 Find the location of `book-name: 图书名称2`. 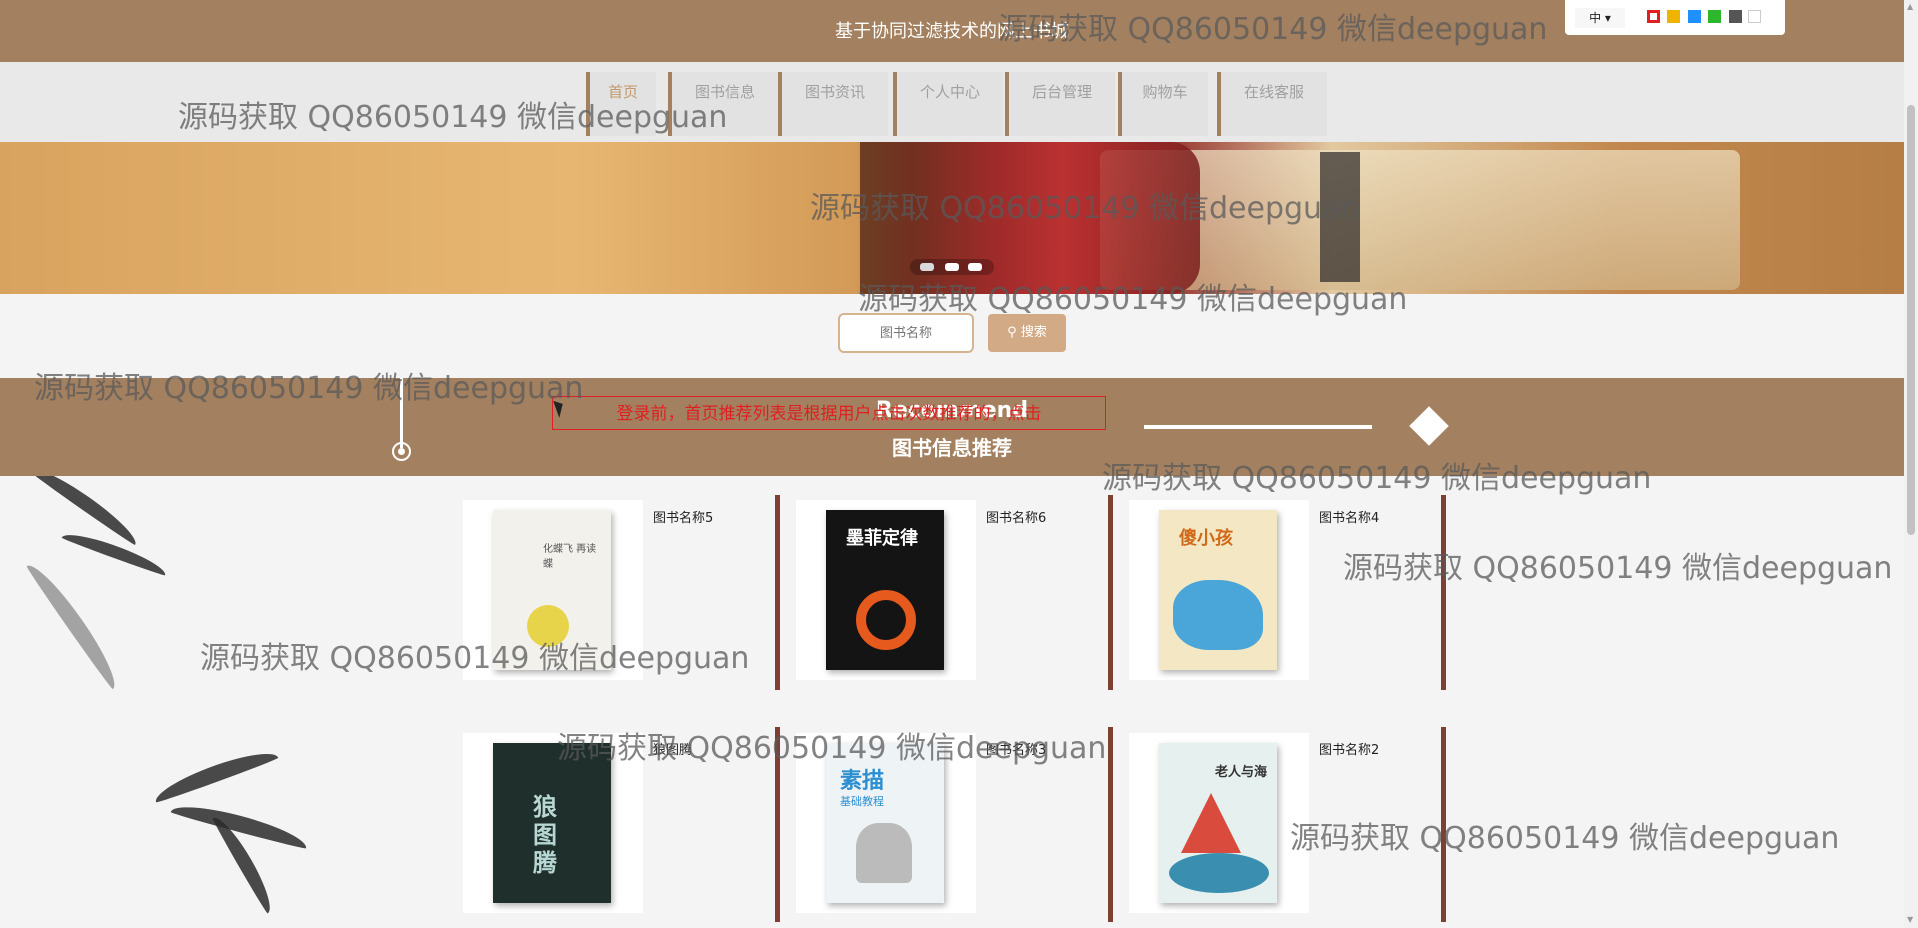

book-name: 图书名称2 is located at coordinates (1349, 748).